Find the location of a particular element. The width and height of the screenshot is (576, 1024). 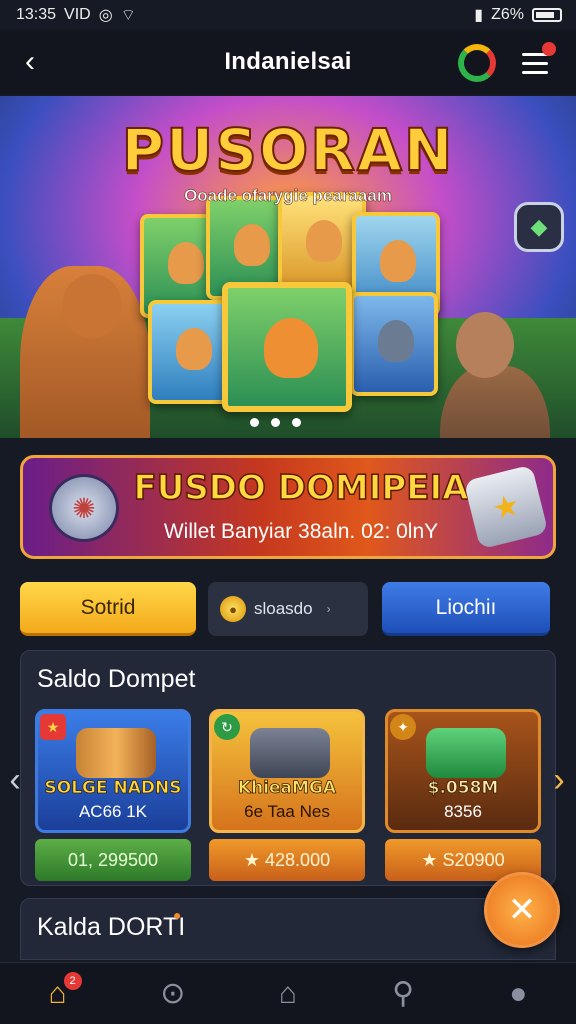

action-row: Sotrid ● sloasdo › Liochiı is located at coordinates (285, 609).